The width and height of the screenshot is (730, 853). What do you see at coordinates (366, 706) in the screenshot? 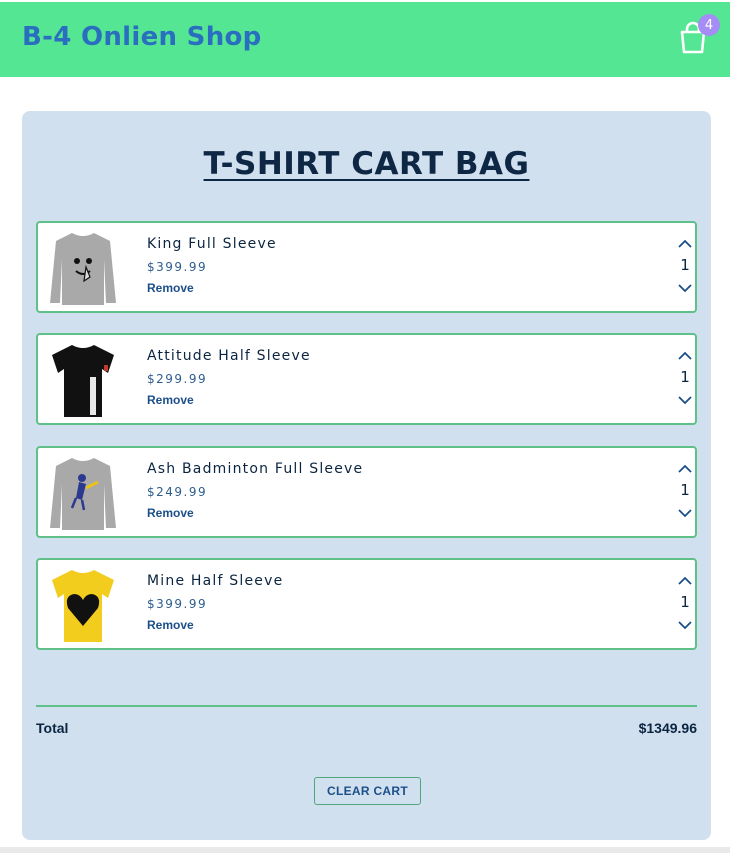
I see `total-divider` at bounding box center [366, 706].